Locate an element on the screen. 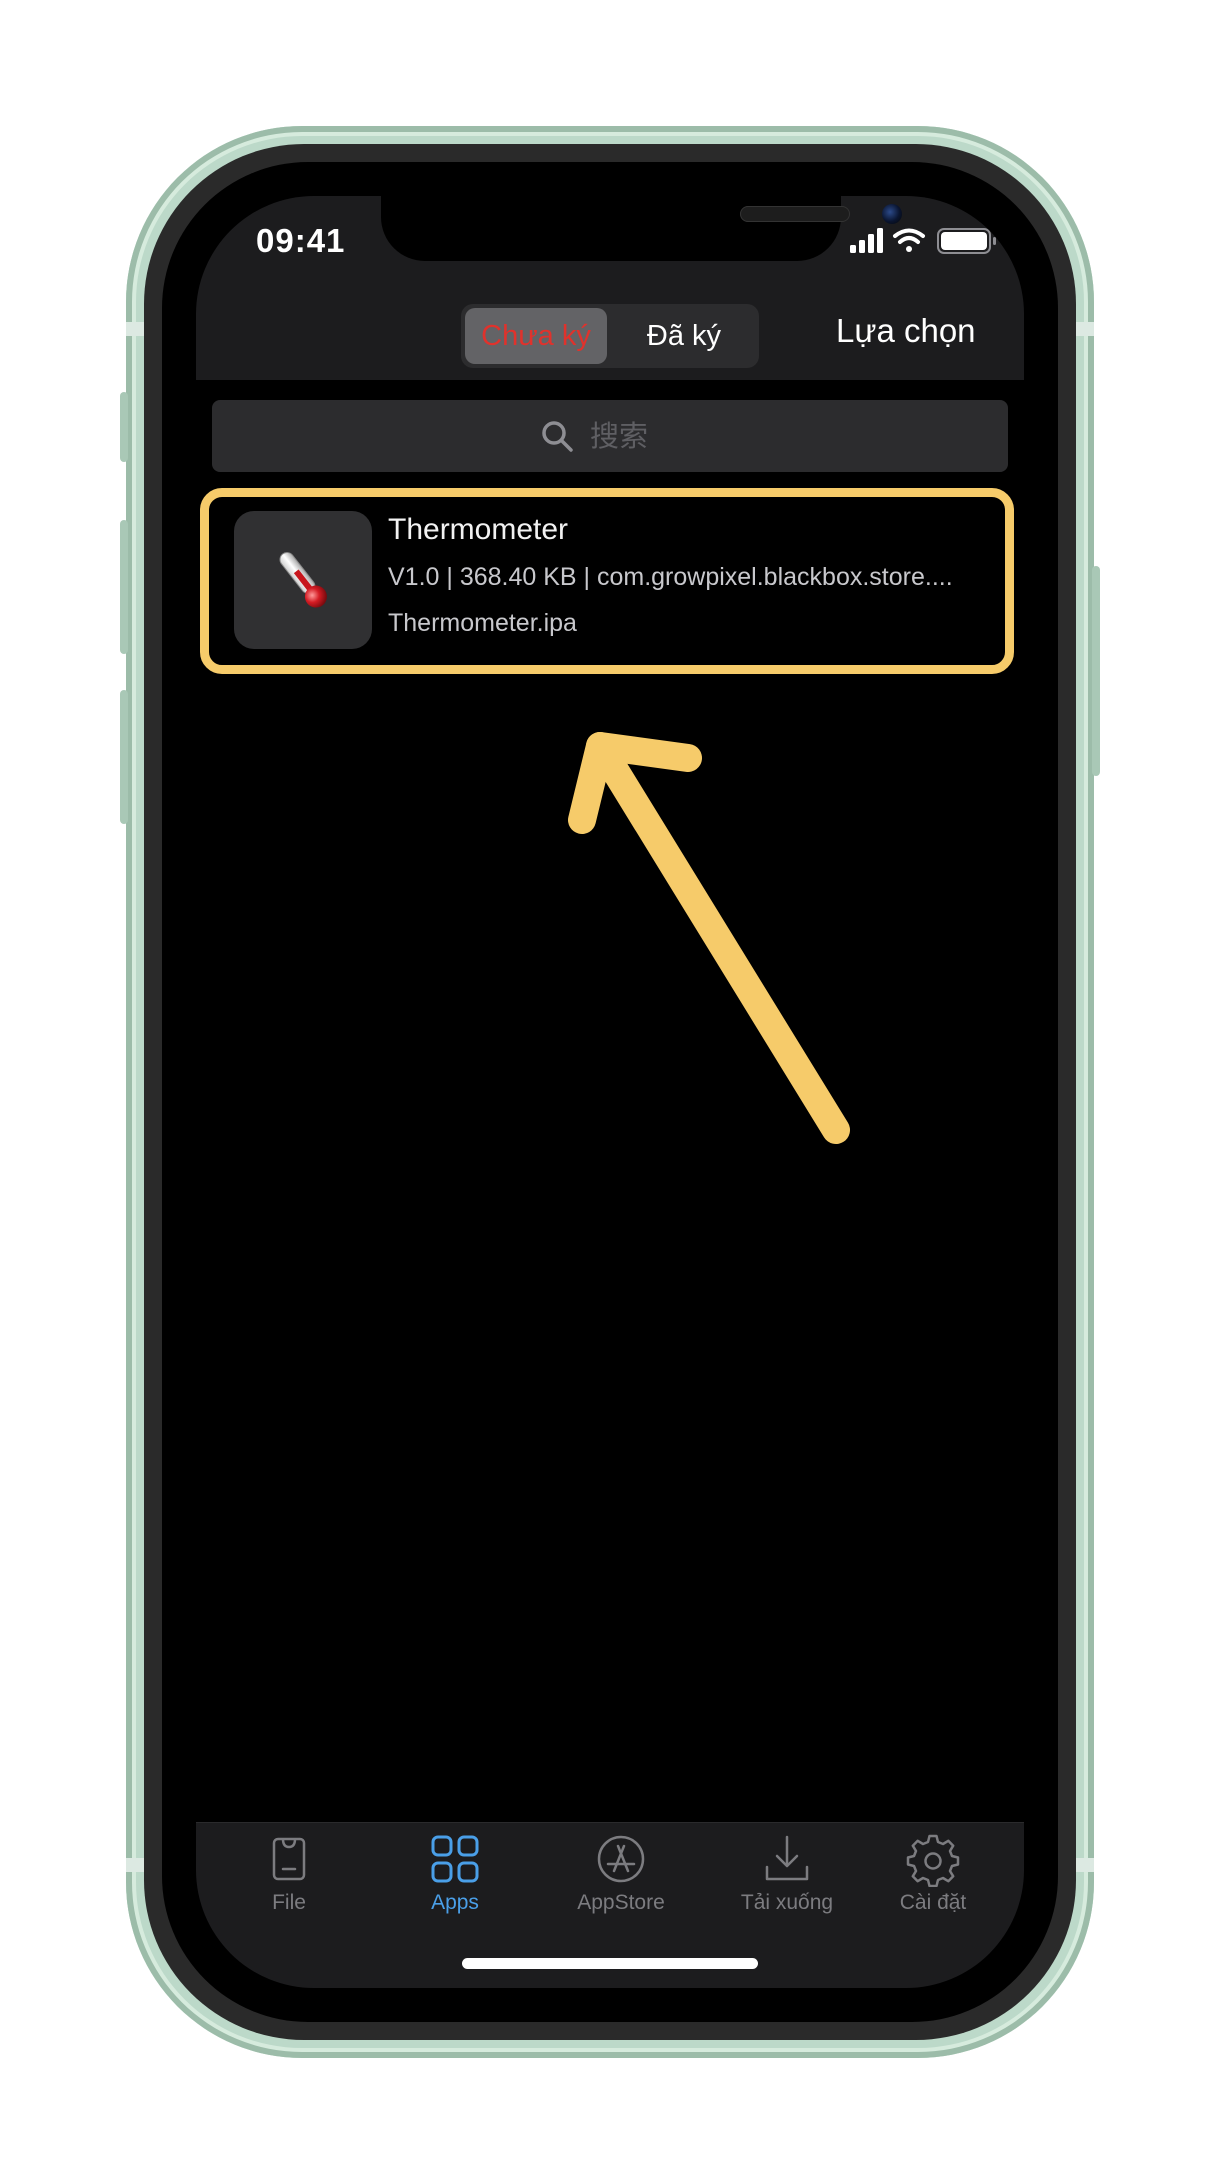 Image resolution: width=1220 pixels, height=2184 pixels. tab-file: File is located at coordinates (289, 1881).